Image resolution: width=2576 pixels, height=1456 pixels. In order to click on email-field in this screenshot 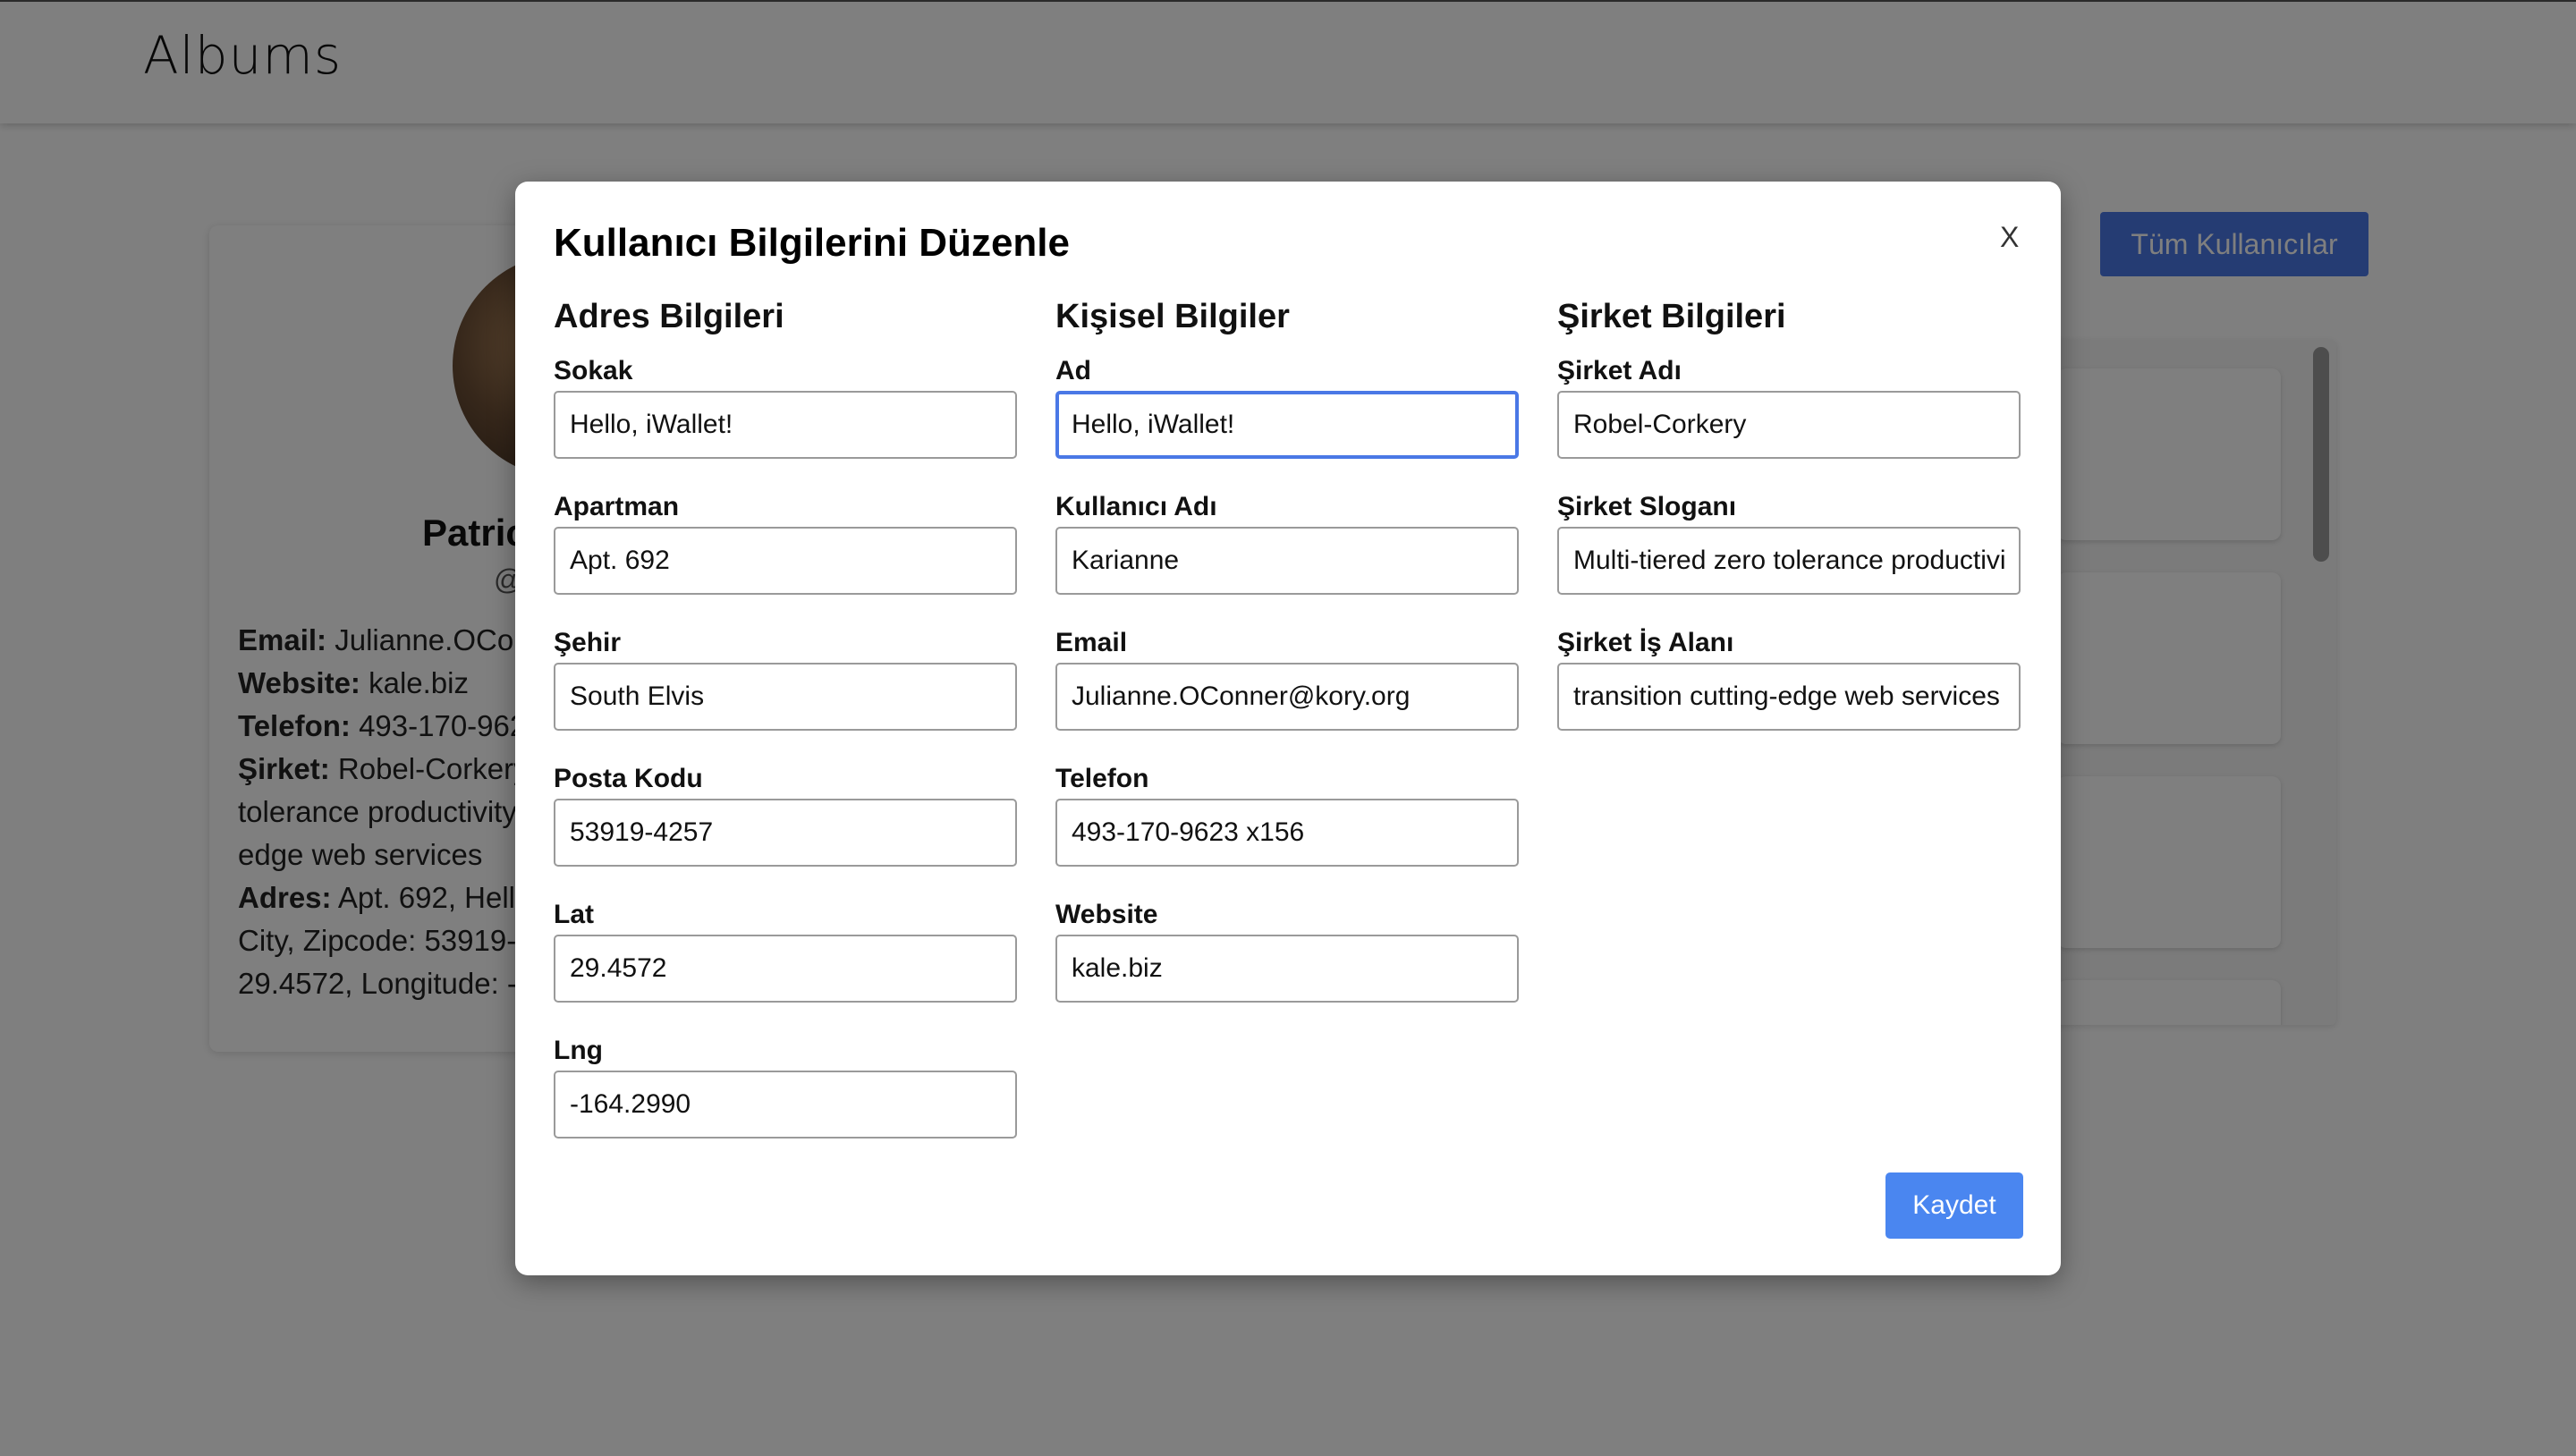, I will do `click(1287, 697)`.